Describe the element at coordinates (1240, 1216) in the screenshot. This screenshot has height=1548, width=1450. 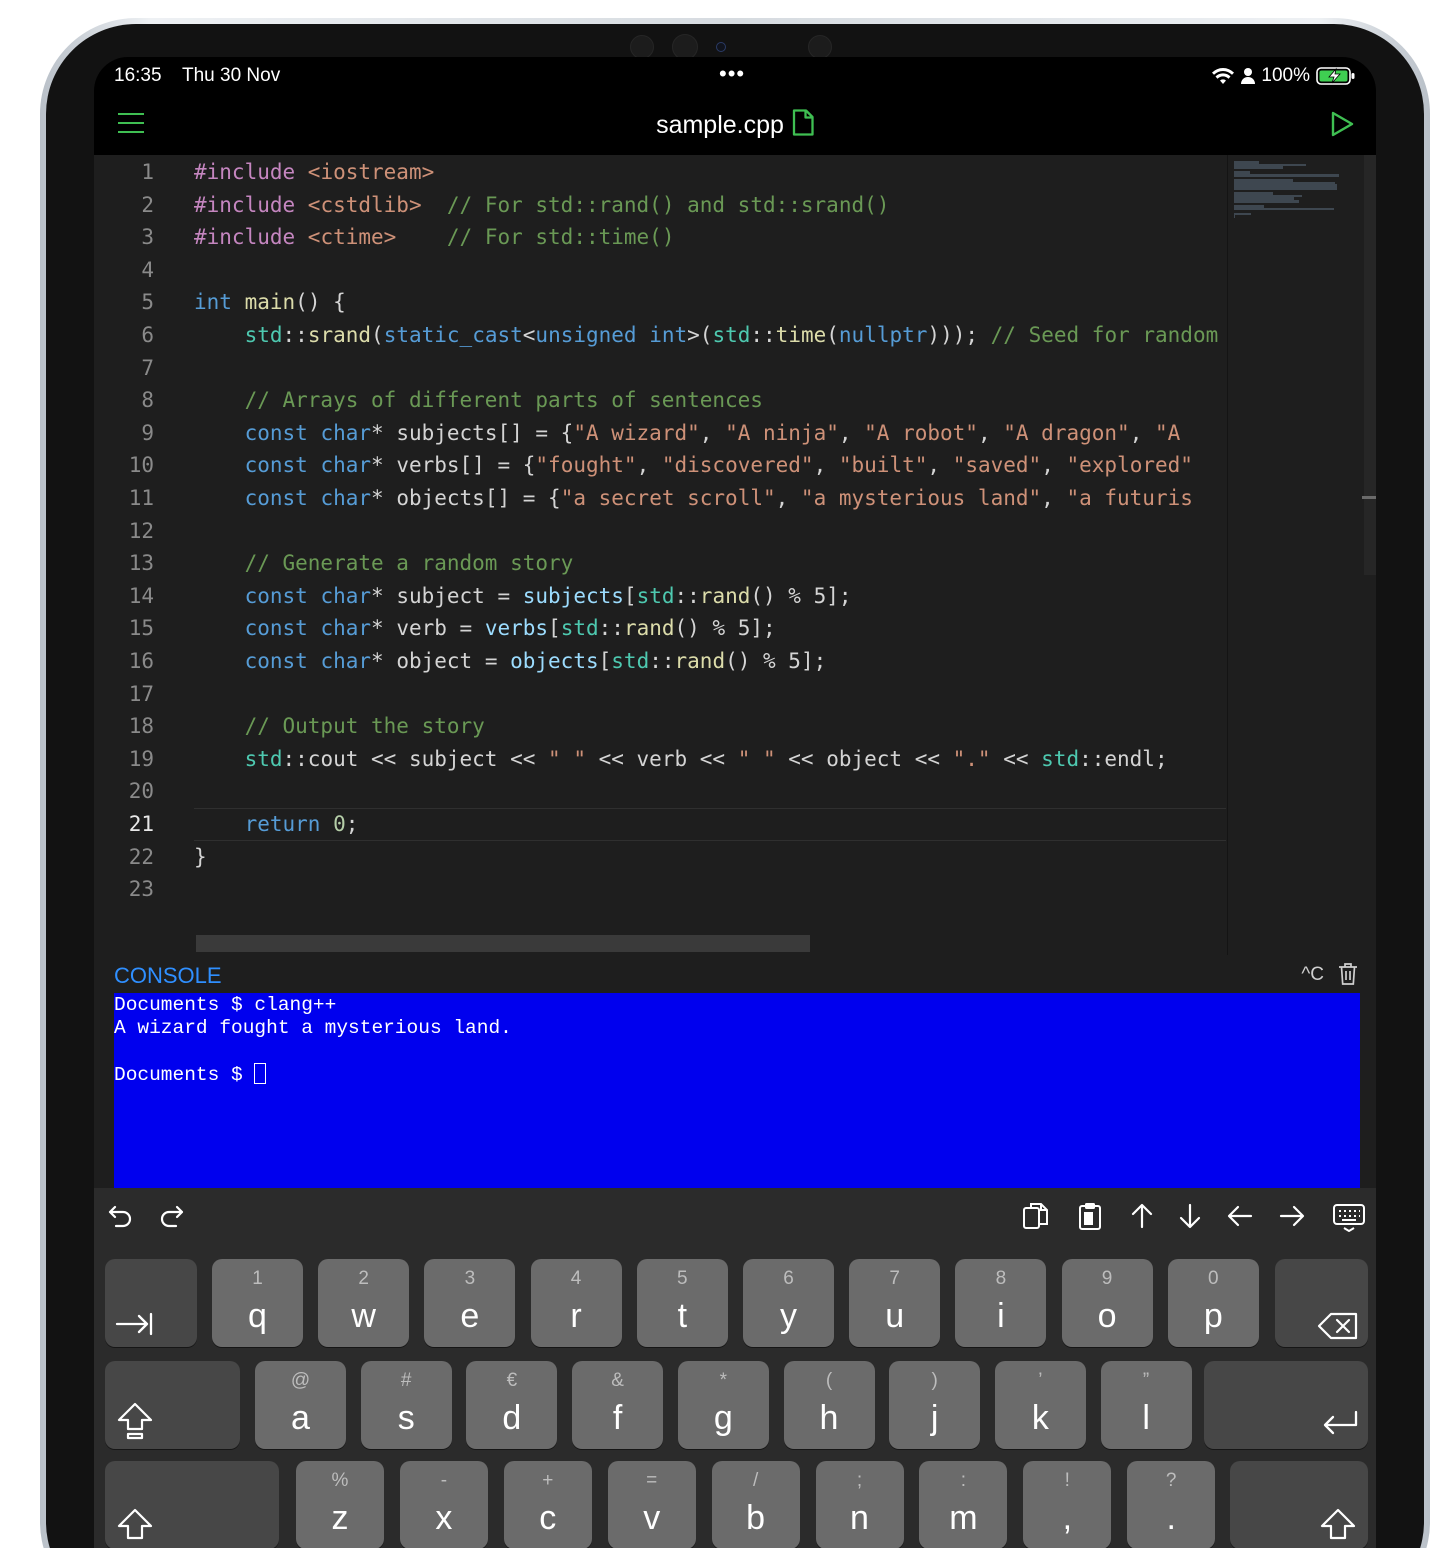
I see `arrow-left-icon` at that location.